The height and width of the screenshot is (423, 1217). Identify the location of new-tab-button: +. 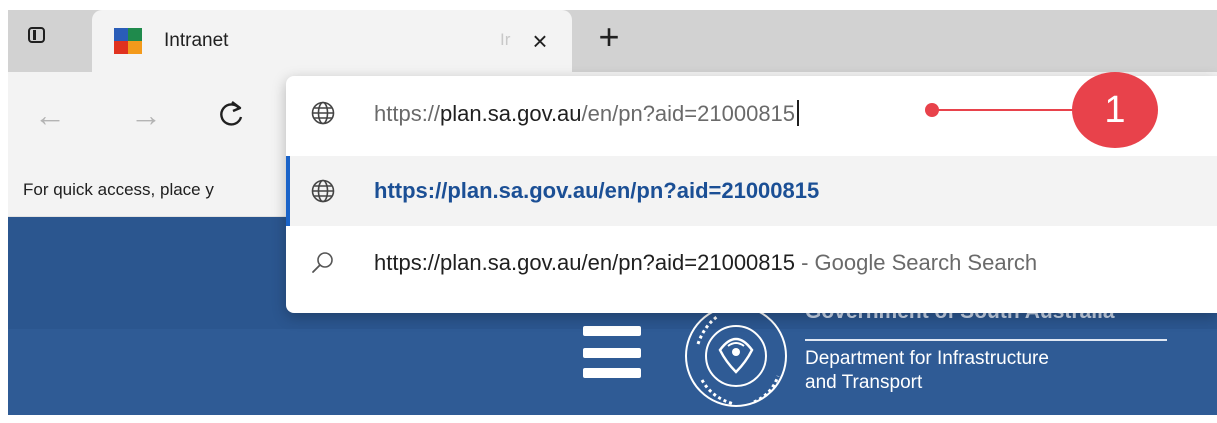
(609, 38).